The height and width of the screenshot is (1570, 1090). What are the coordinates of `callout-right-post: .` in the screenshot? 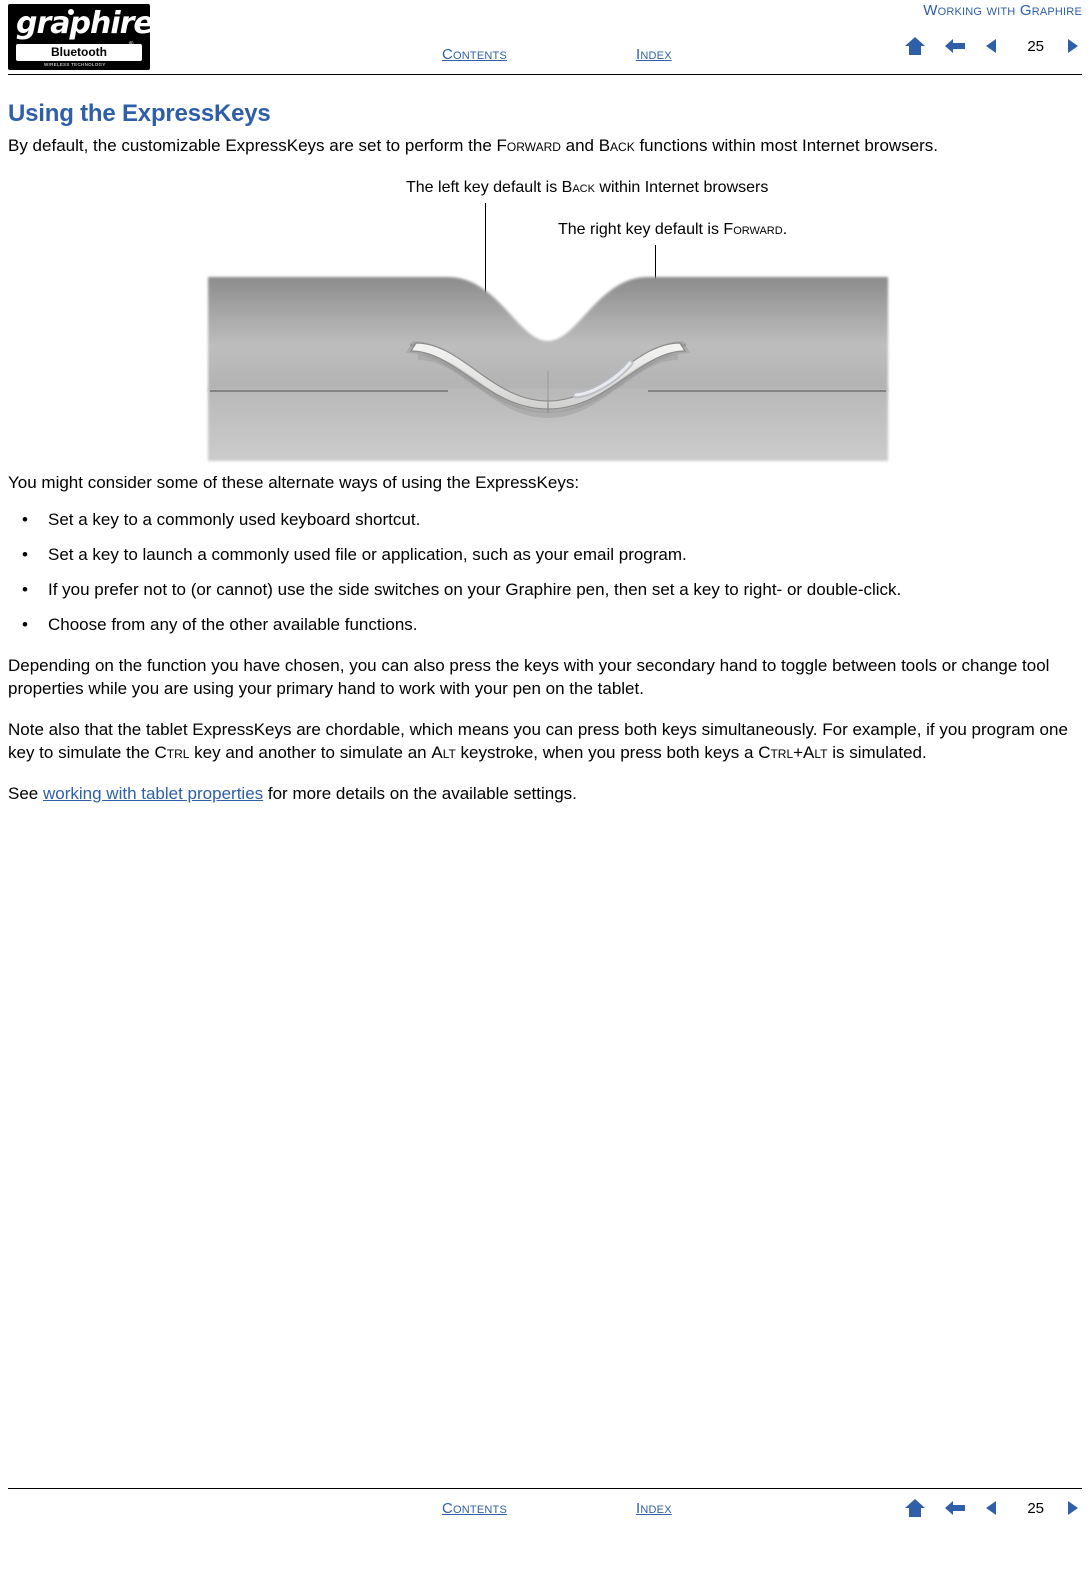 It's located at (785, 229).